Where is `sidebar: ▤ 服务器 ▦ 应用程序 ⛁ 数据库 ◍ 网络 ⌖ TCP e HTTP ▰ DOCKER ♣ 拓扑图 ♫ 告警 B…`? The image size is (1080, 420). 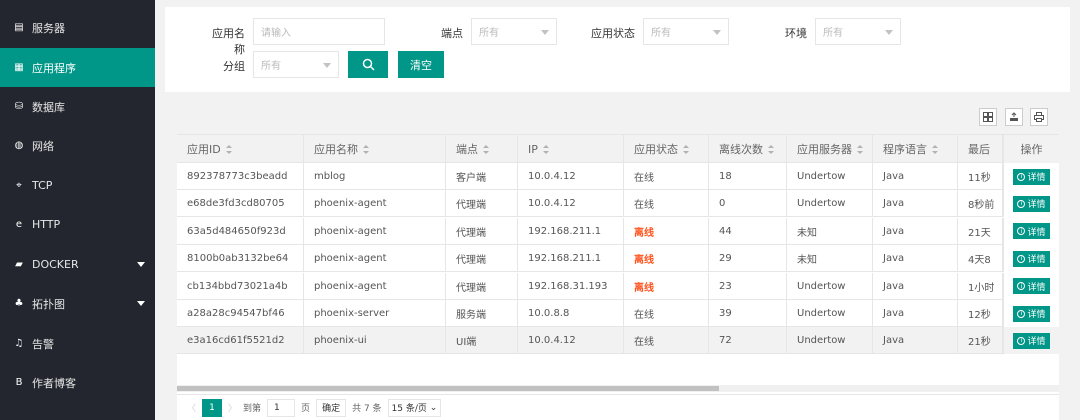 sidebar: ▤ 服务器 ▦ 应用程序 ⛁ 数据库 ◍ 网络 ⌖ TCP e HTTP ▰ DOCKER ♣ 拓扑图 ♫ 告警 B… is located at coordinates (77, 210).